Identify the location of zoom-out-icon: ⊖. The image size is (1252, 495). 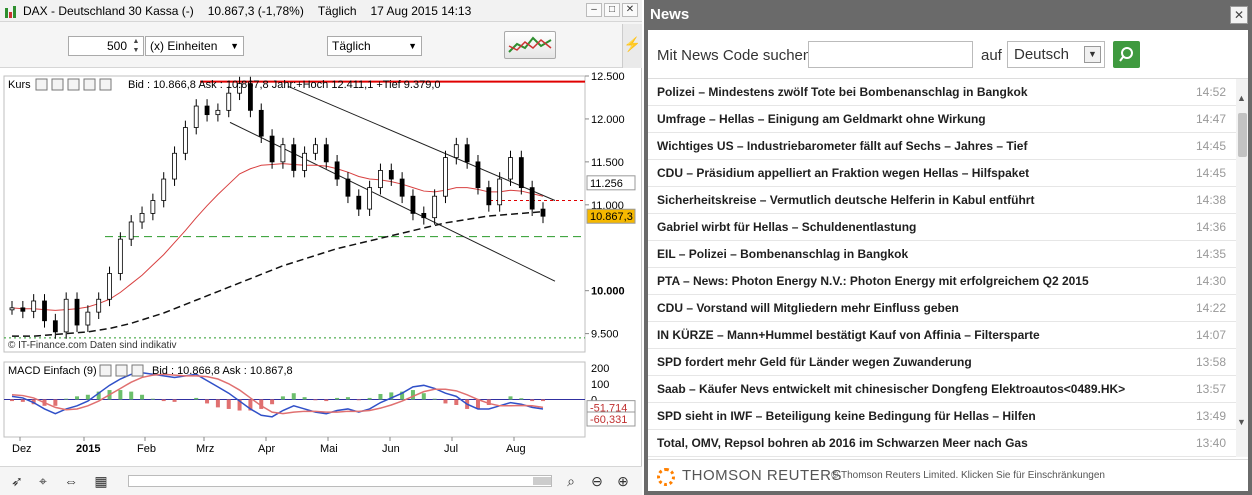
(597, 481).